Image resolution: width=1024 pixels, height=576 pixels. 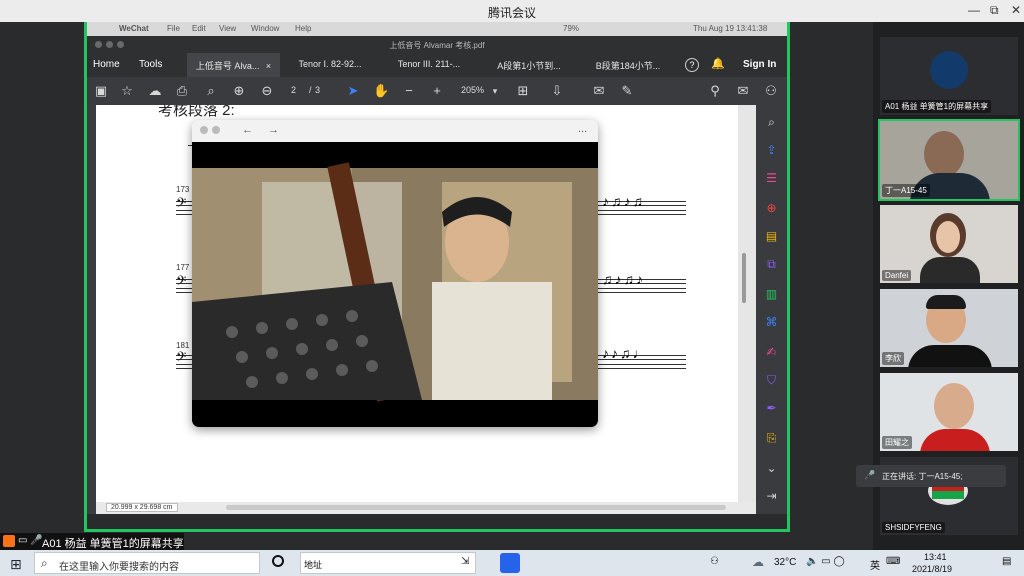 What do you see at coordinates (937, 106) in the screenshot?
I see `participant-name: A01 杨益 单簧管1的屏幕共享` at bounding box center [937, 106].